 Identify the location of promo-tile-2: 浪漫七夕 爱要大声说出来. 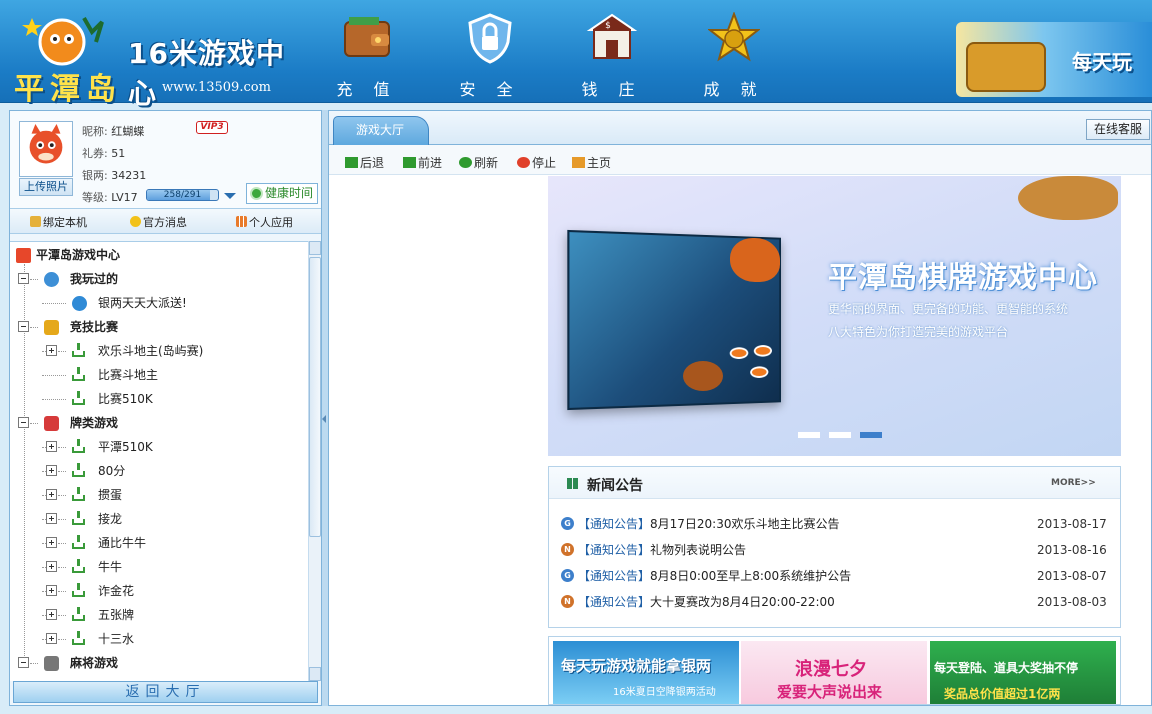
(834, 672).